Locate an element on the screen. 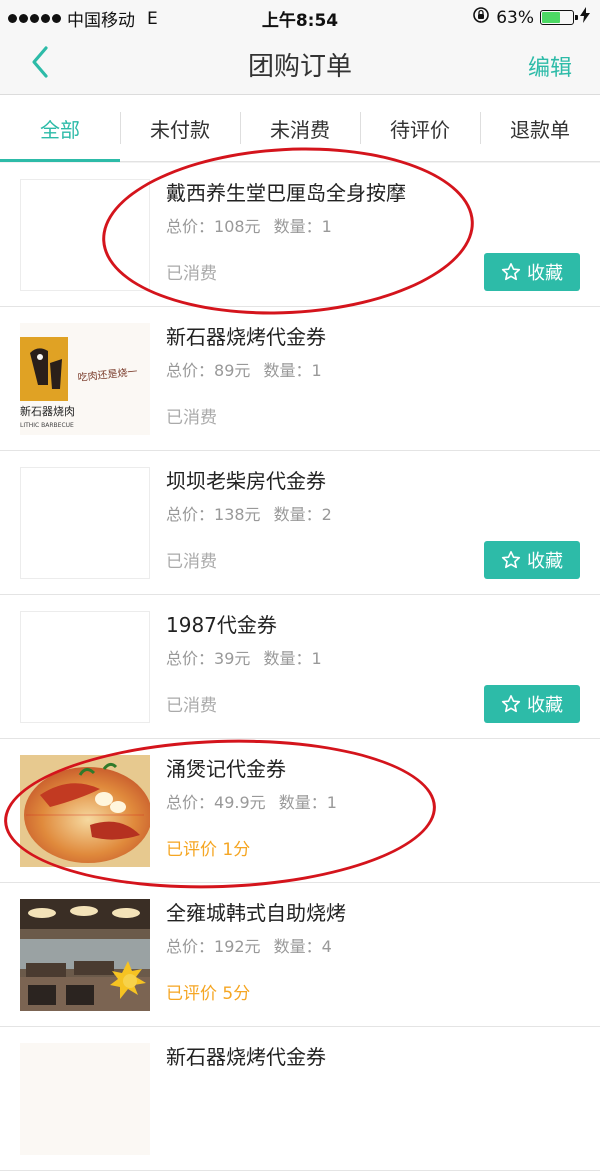 Image resolution: width=600 pixels, height=1171 pixels. restaurant-interior-image is located at coordinates (85, 955).